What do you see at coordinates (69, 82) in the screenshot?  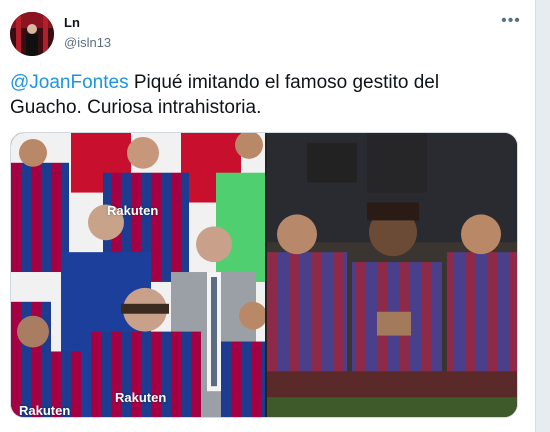 I see `mention-link: @JoanFontes` at bounding box center [69, 82].